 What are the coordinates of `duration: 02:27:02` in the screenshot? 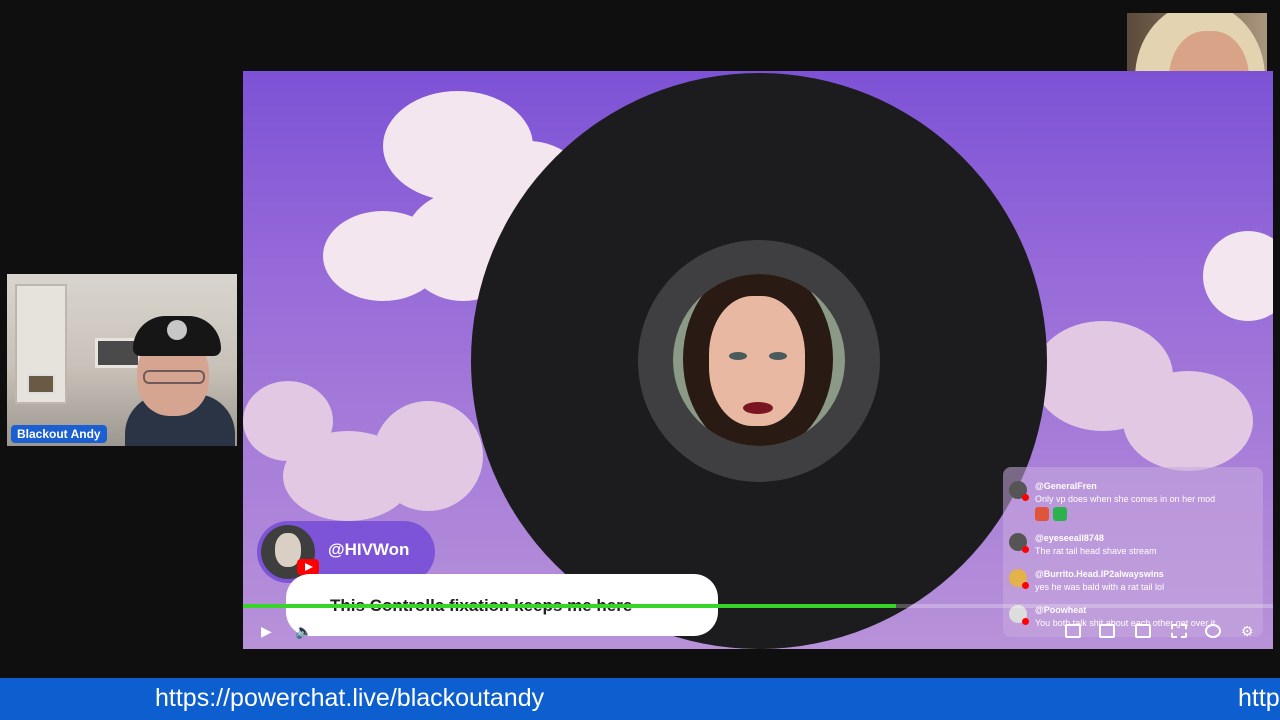 It's located at (395, 630).